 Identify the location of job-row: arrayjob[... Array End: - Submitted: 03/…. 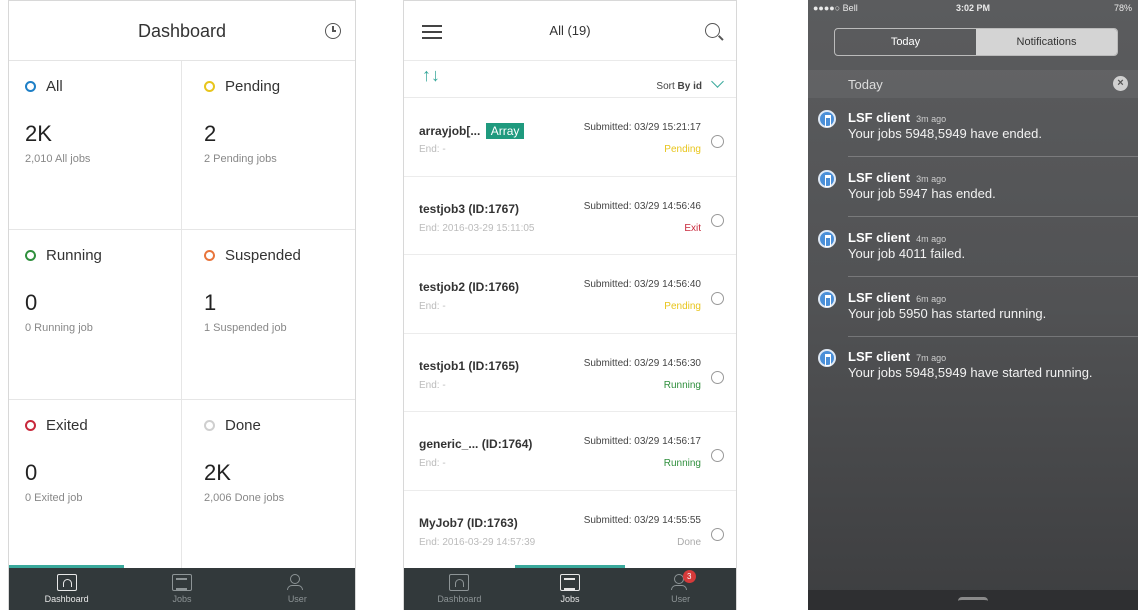
(570, 137).